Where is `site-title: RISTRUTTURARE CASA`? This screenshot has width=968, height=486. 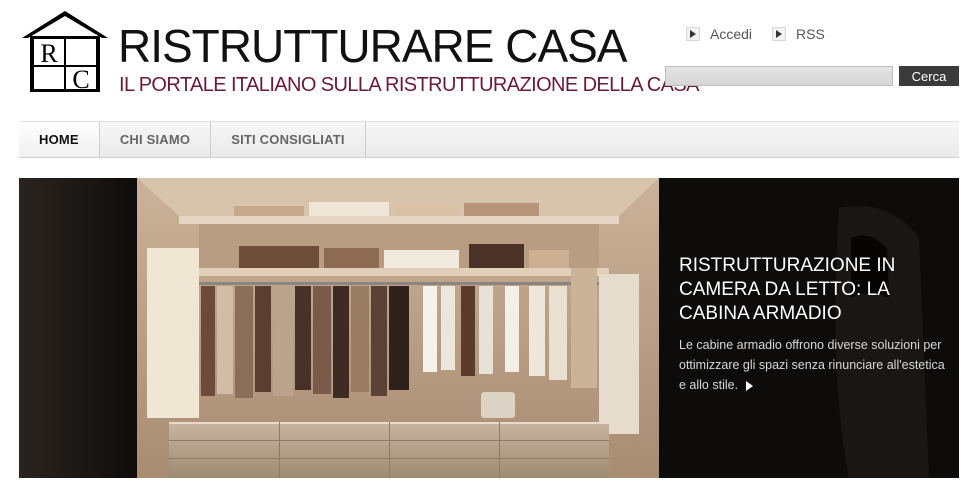 site-title: RISTRUTTURARE CASA is located at coordinates (372, 46).